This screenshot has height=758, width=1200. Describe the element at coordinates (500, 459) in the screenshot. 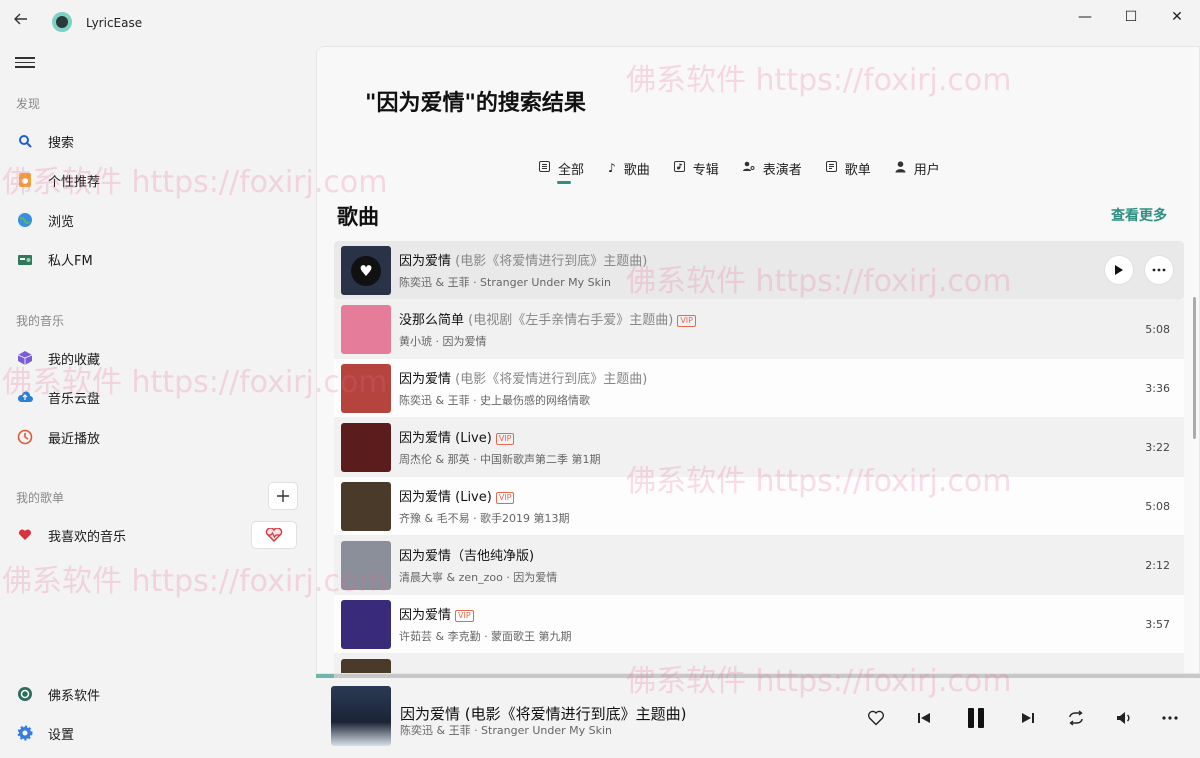

I see `song-artists: 周杰伦 & 那英 · 中国新歌声第二季 第1期` at that location.